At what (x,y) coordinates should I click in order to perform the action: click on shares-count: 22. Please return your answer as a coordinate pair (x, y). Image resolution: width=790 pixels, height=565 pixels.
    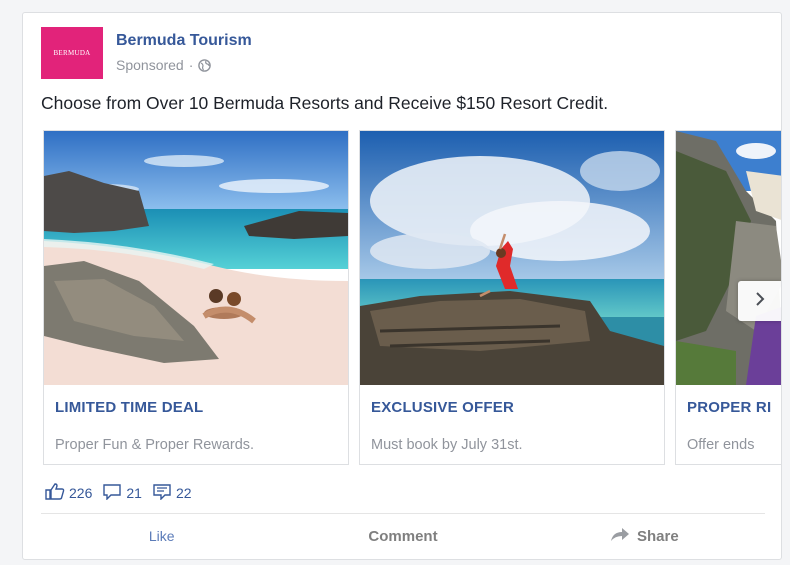
    Looking at the image, I should click on (172, 493).